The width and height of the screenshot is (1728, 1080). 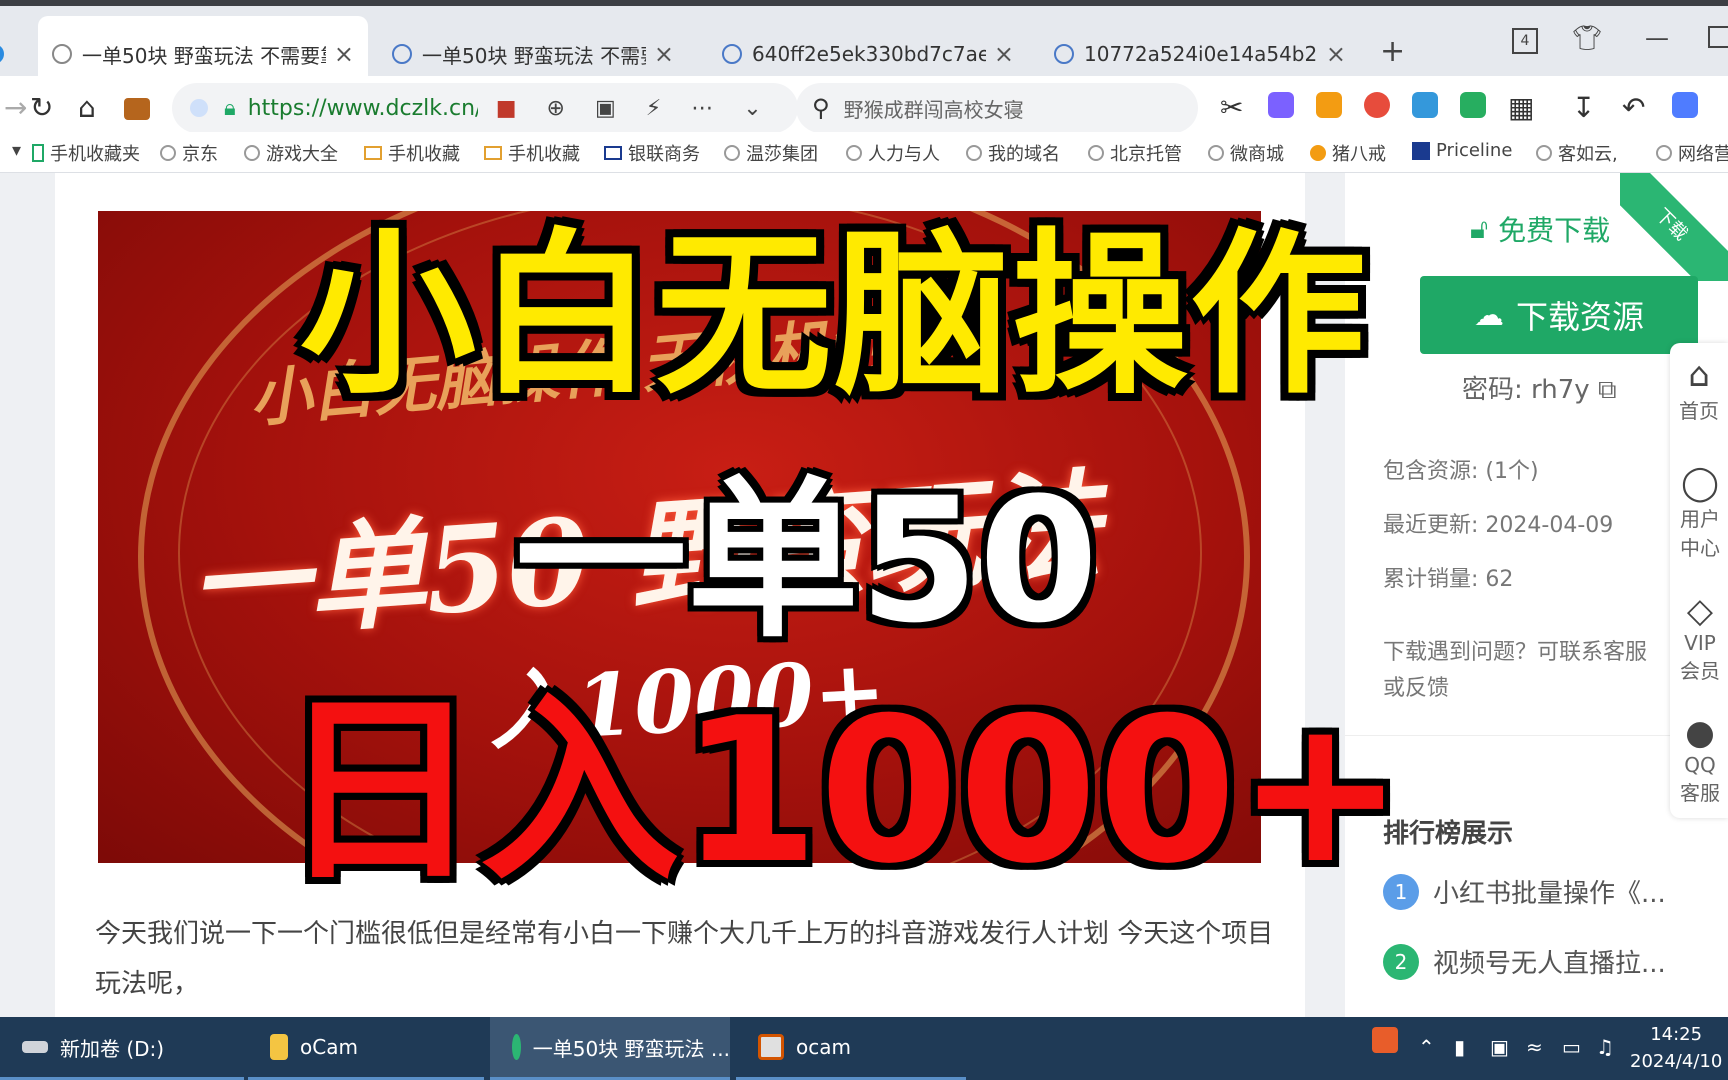 What do you see at coordinates (363, 108) in the screenshot?
I see `url-text: https://www.dczlk.cn/3` at bounding box center [363, 108].